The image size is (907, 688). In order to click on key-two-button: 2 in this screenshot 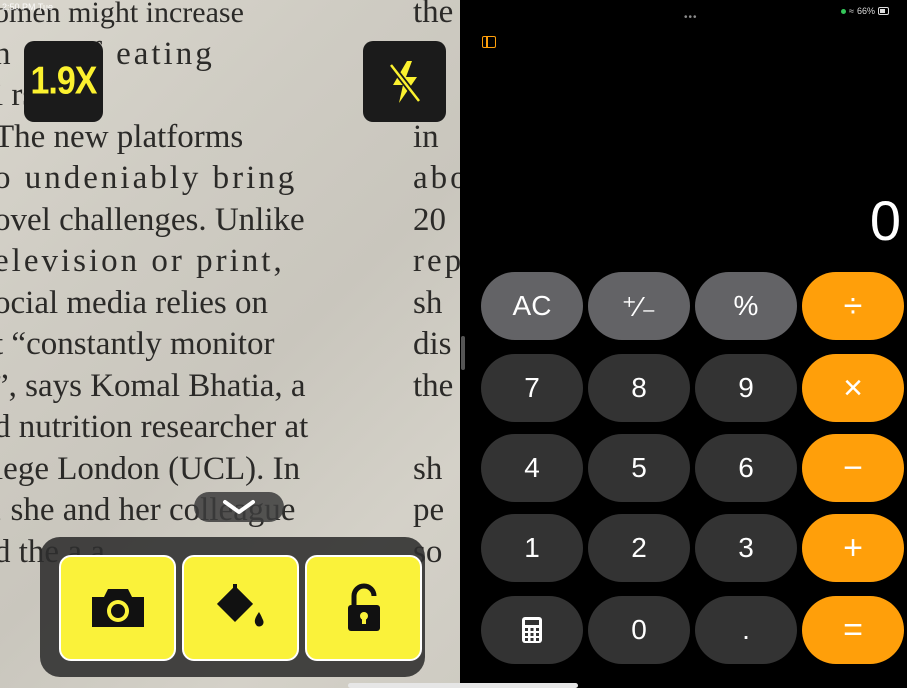, I will do `click(639, 548)`.